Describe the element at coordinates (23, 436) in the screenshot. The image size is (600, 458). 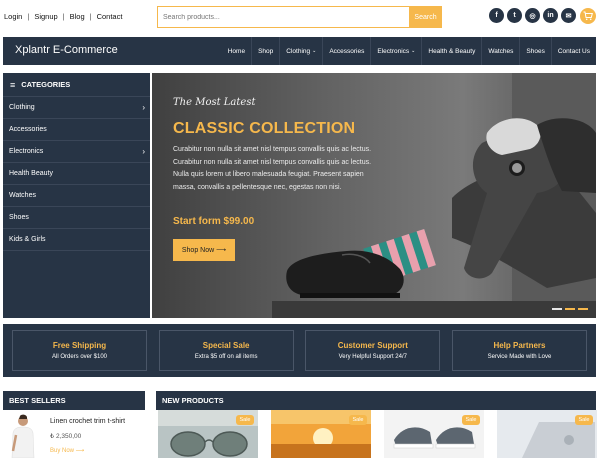
I see `product-thumbnail` at that location.